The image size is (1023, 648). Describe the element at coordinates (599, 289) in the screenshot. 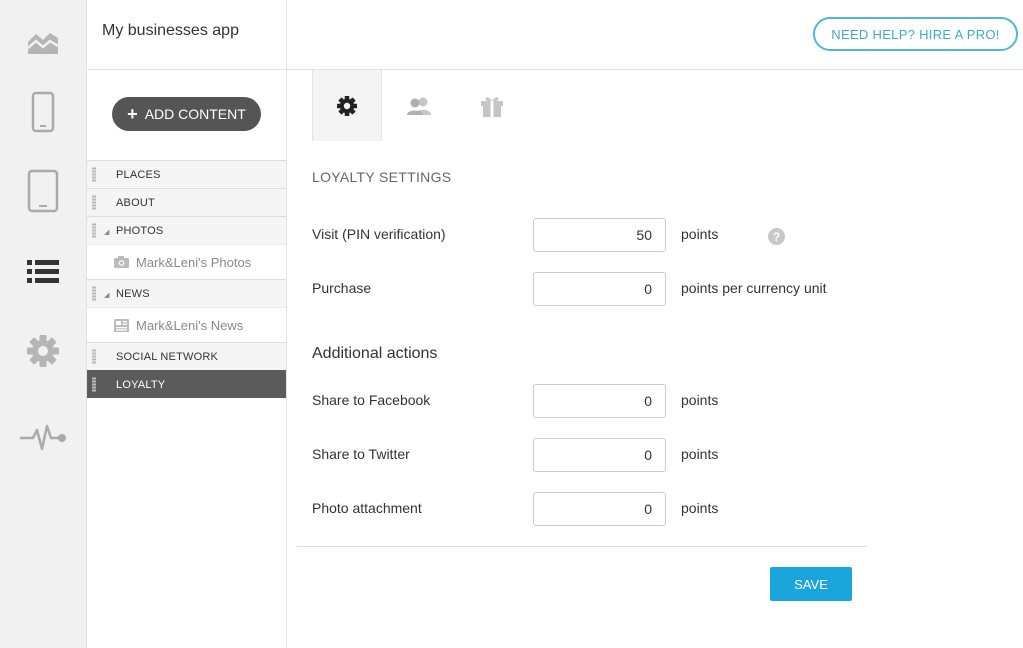

I see `purchase-points-input` at that location.